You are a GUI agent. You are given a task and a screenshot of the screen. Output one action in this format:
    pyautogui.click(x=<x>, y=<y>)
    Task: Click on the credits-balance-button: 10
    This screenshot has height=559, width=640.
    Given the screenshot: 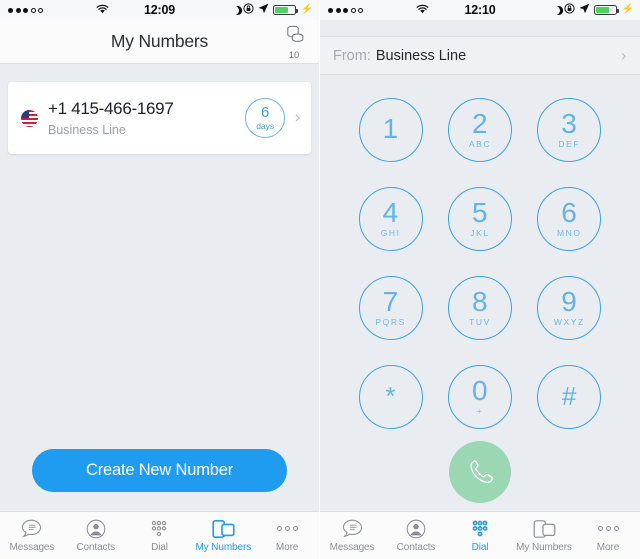 What is the action you would take?
    pyautogui.click(x=294, y=43)
    